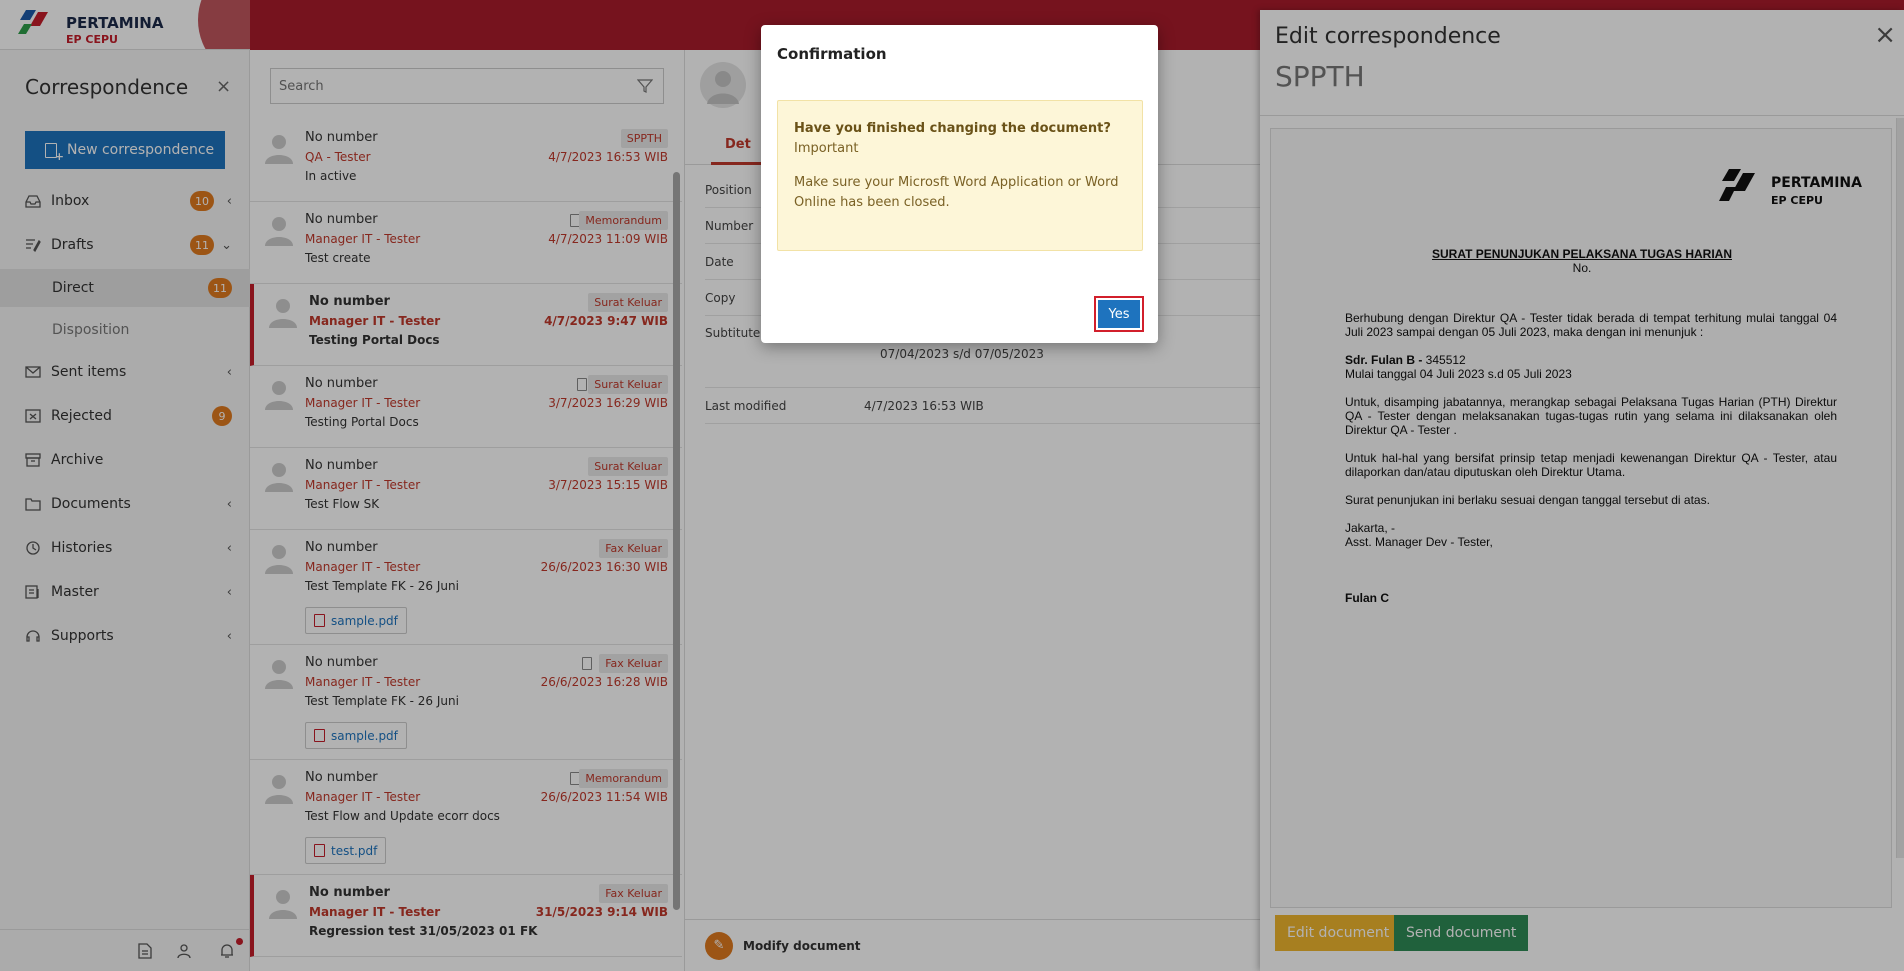 Image resolution: width=1904 pixels, height=971 pixels. What do you see at coordinates (1419, 542) in the screenshot?
I see `document-signer-role: Asst. Manager Dev - Tester,` at bounding box center [1419, 542].